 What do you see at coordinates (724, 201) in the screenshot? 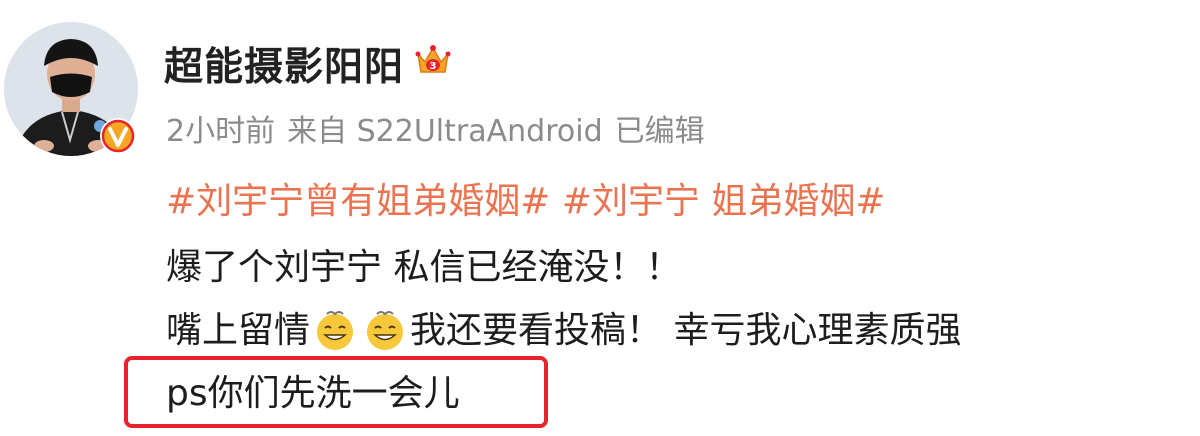
I see `hashtag-link: #刘宇宁 姐弟婚姻#` at bounding box center [724, 201].